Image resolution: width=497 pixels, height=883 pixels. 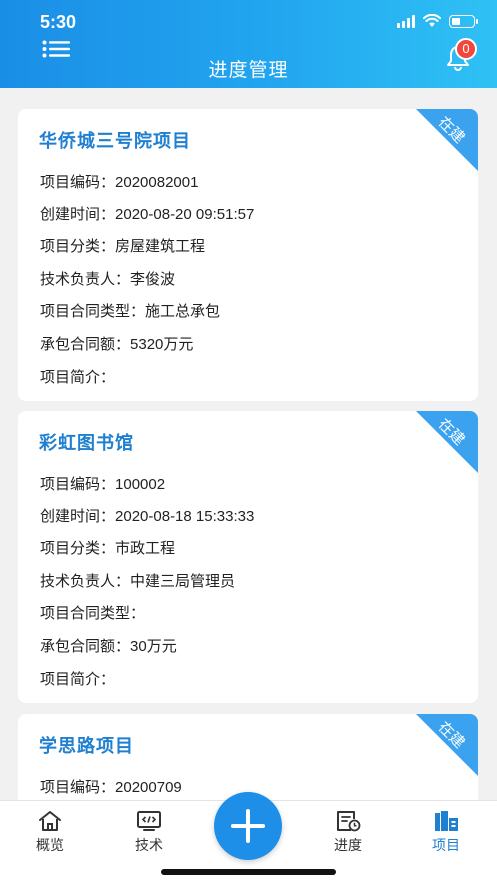 I want to click on tab-label: 项目, so click(x=446, y=845).